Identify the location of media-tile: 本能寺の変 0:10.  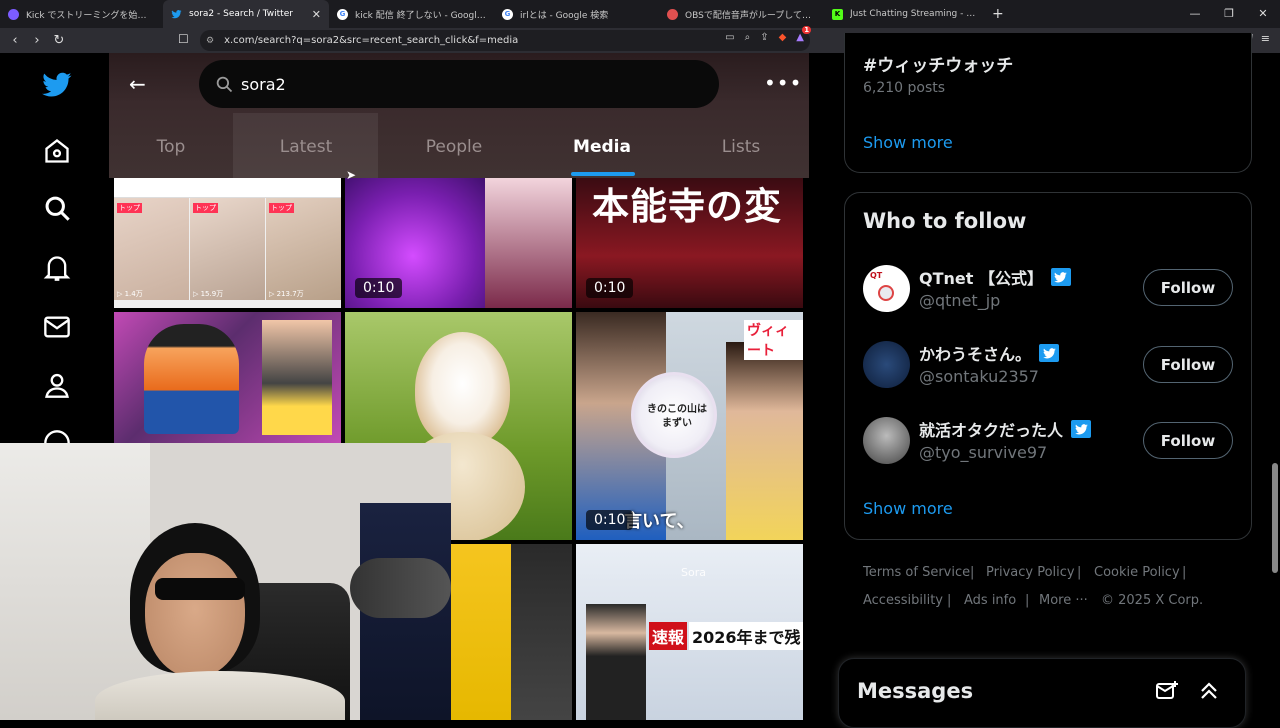
(689, 243).